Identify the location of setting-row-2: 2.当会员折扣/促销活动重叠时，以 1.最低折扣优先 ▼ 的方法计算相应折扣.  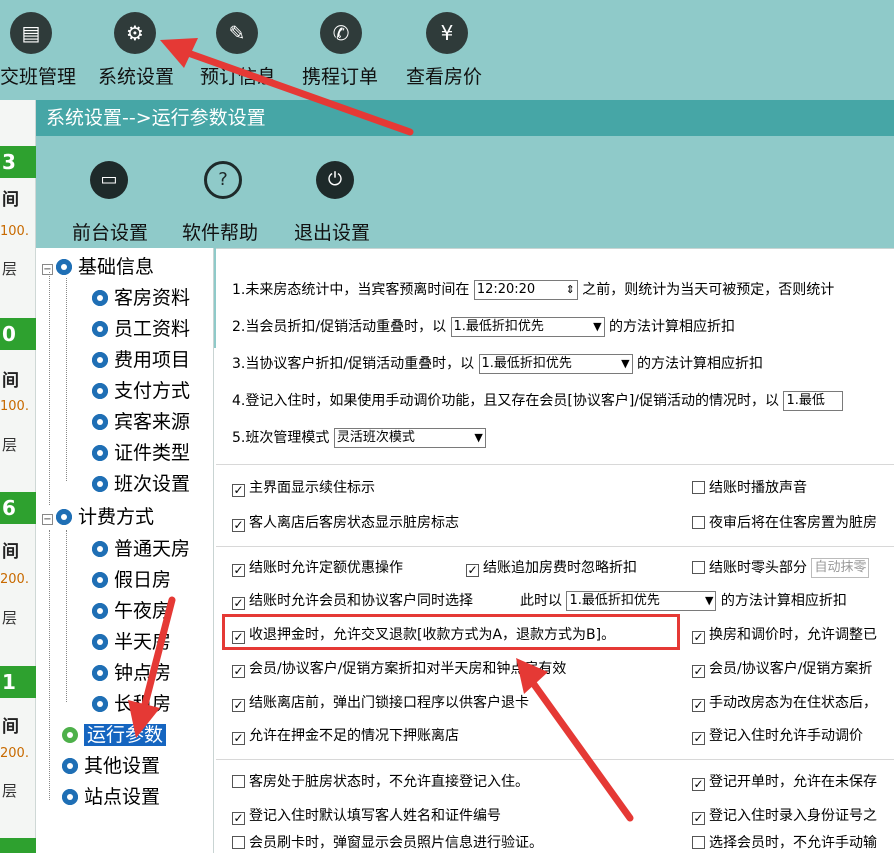
(483, 327).